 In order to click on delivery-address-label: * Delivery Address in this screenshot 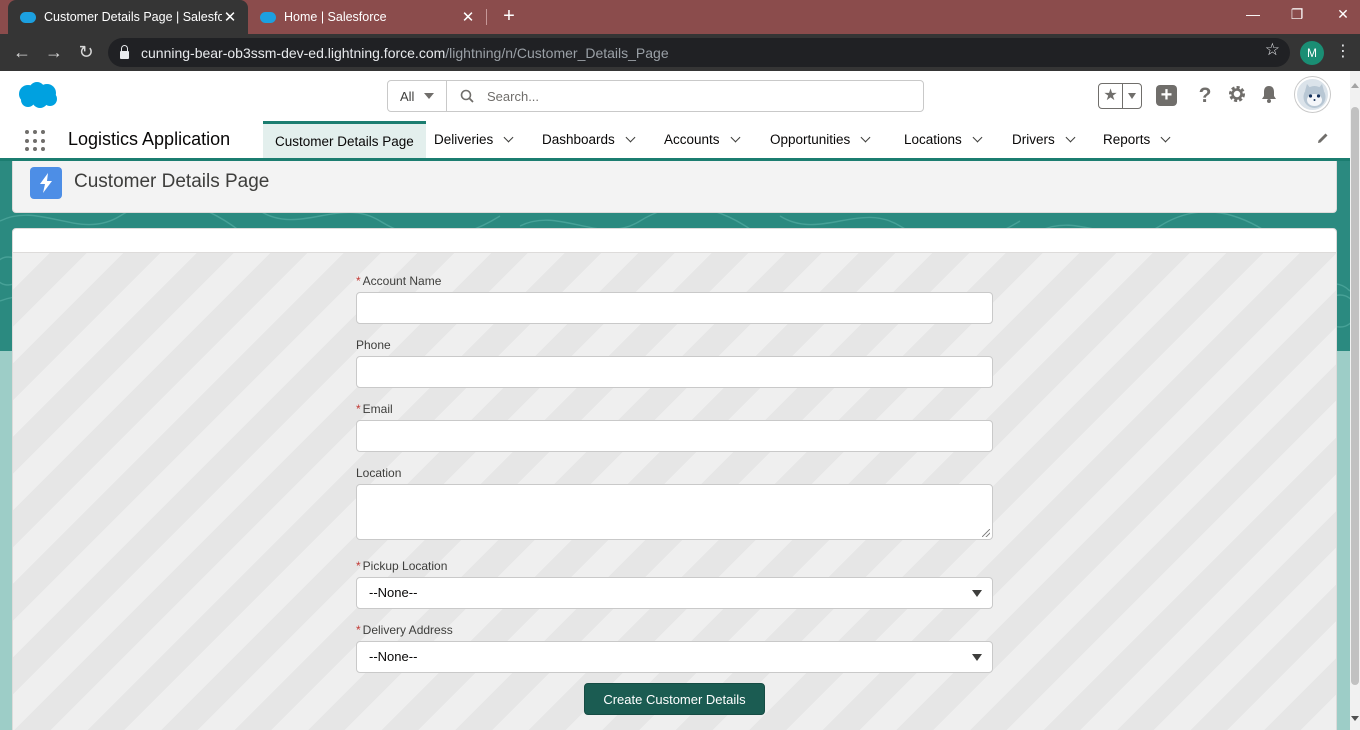, I will do `click(404, 630)`.